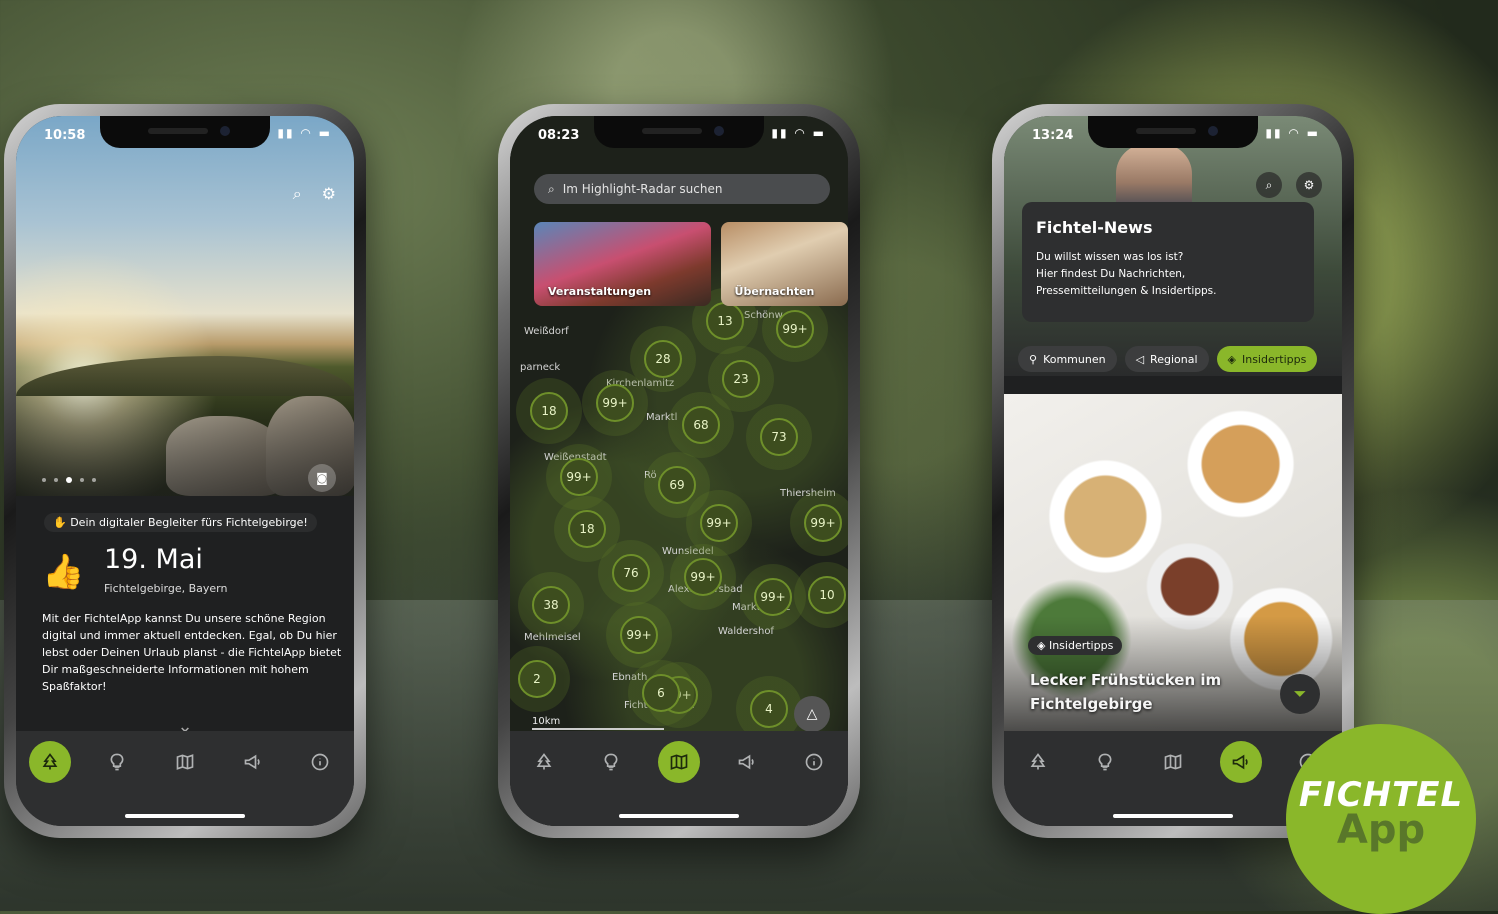  Describe the element at coordinates (1381, 819) in the screenshot. I see `fichtelapp-logo: FICHTEL App` at that location.